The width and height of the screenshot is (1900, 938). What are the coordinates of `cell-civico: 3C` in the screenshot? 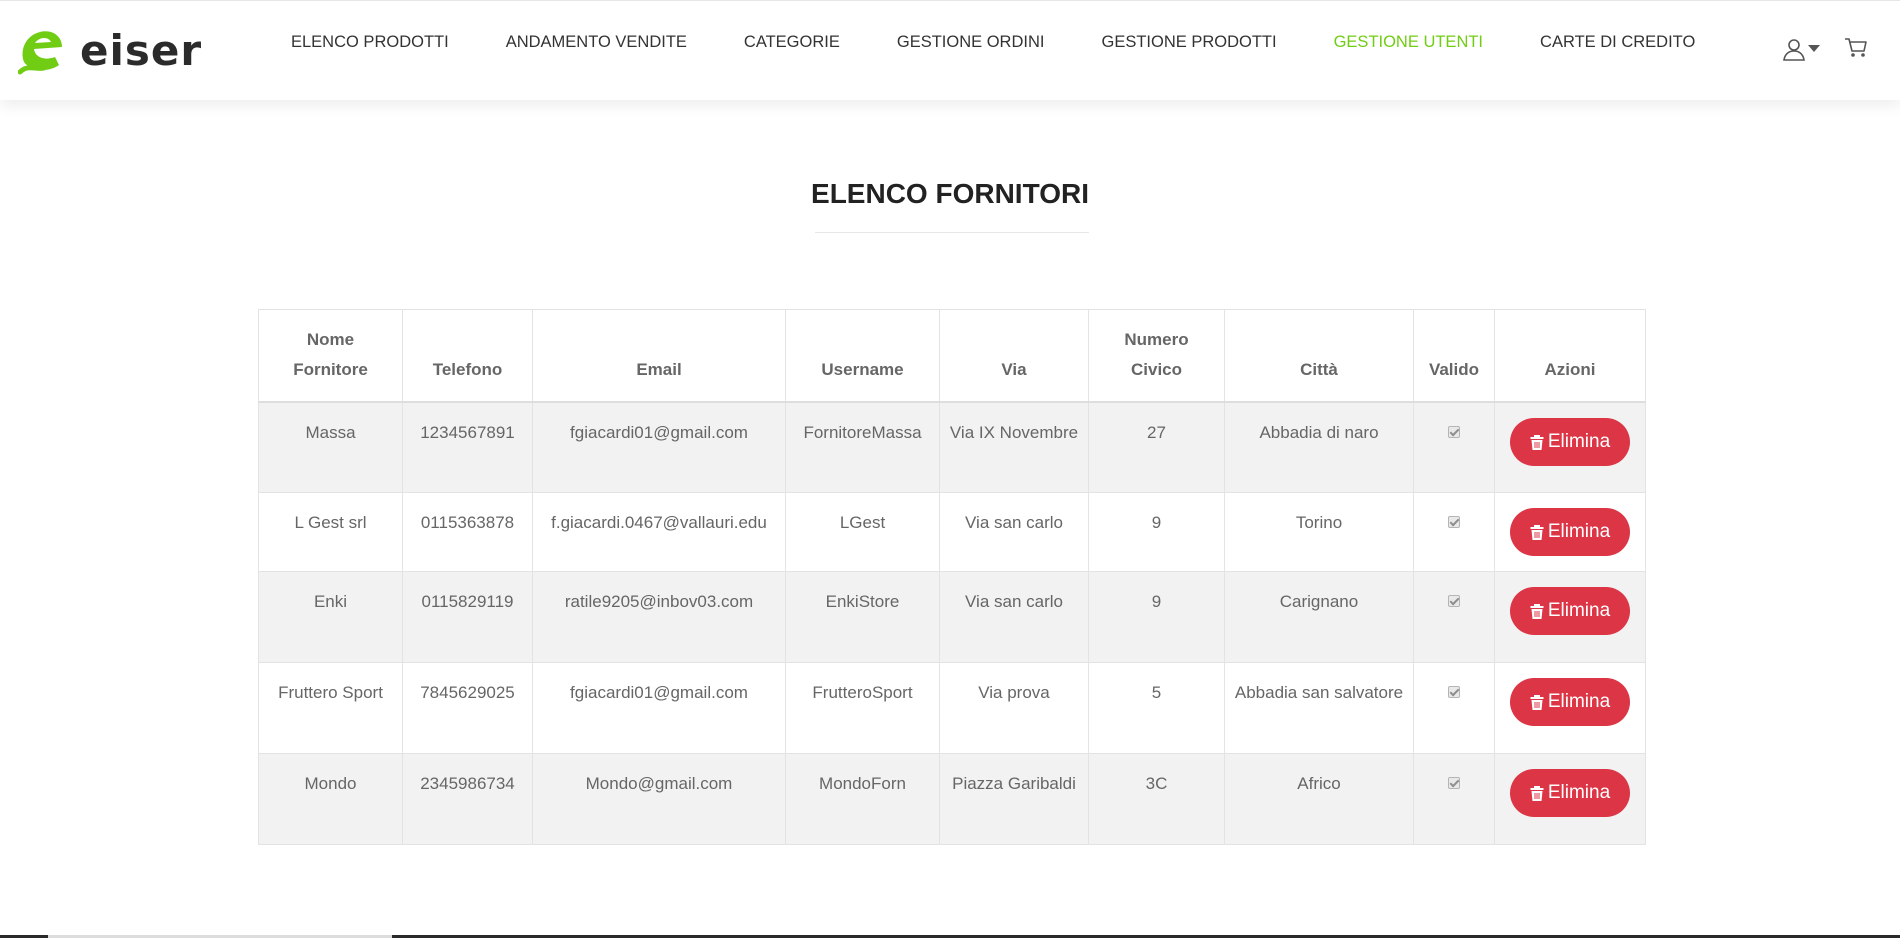 It's located at (1156, 799).